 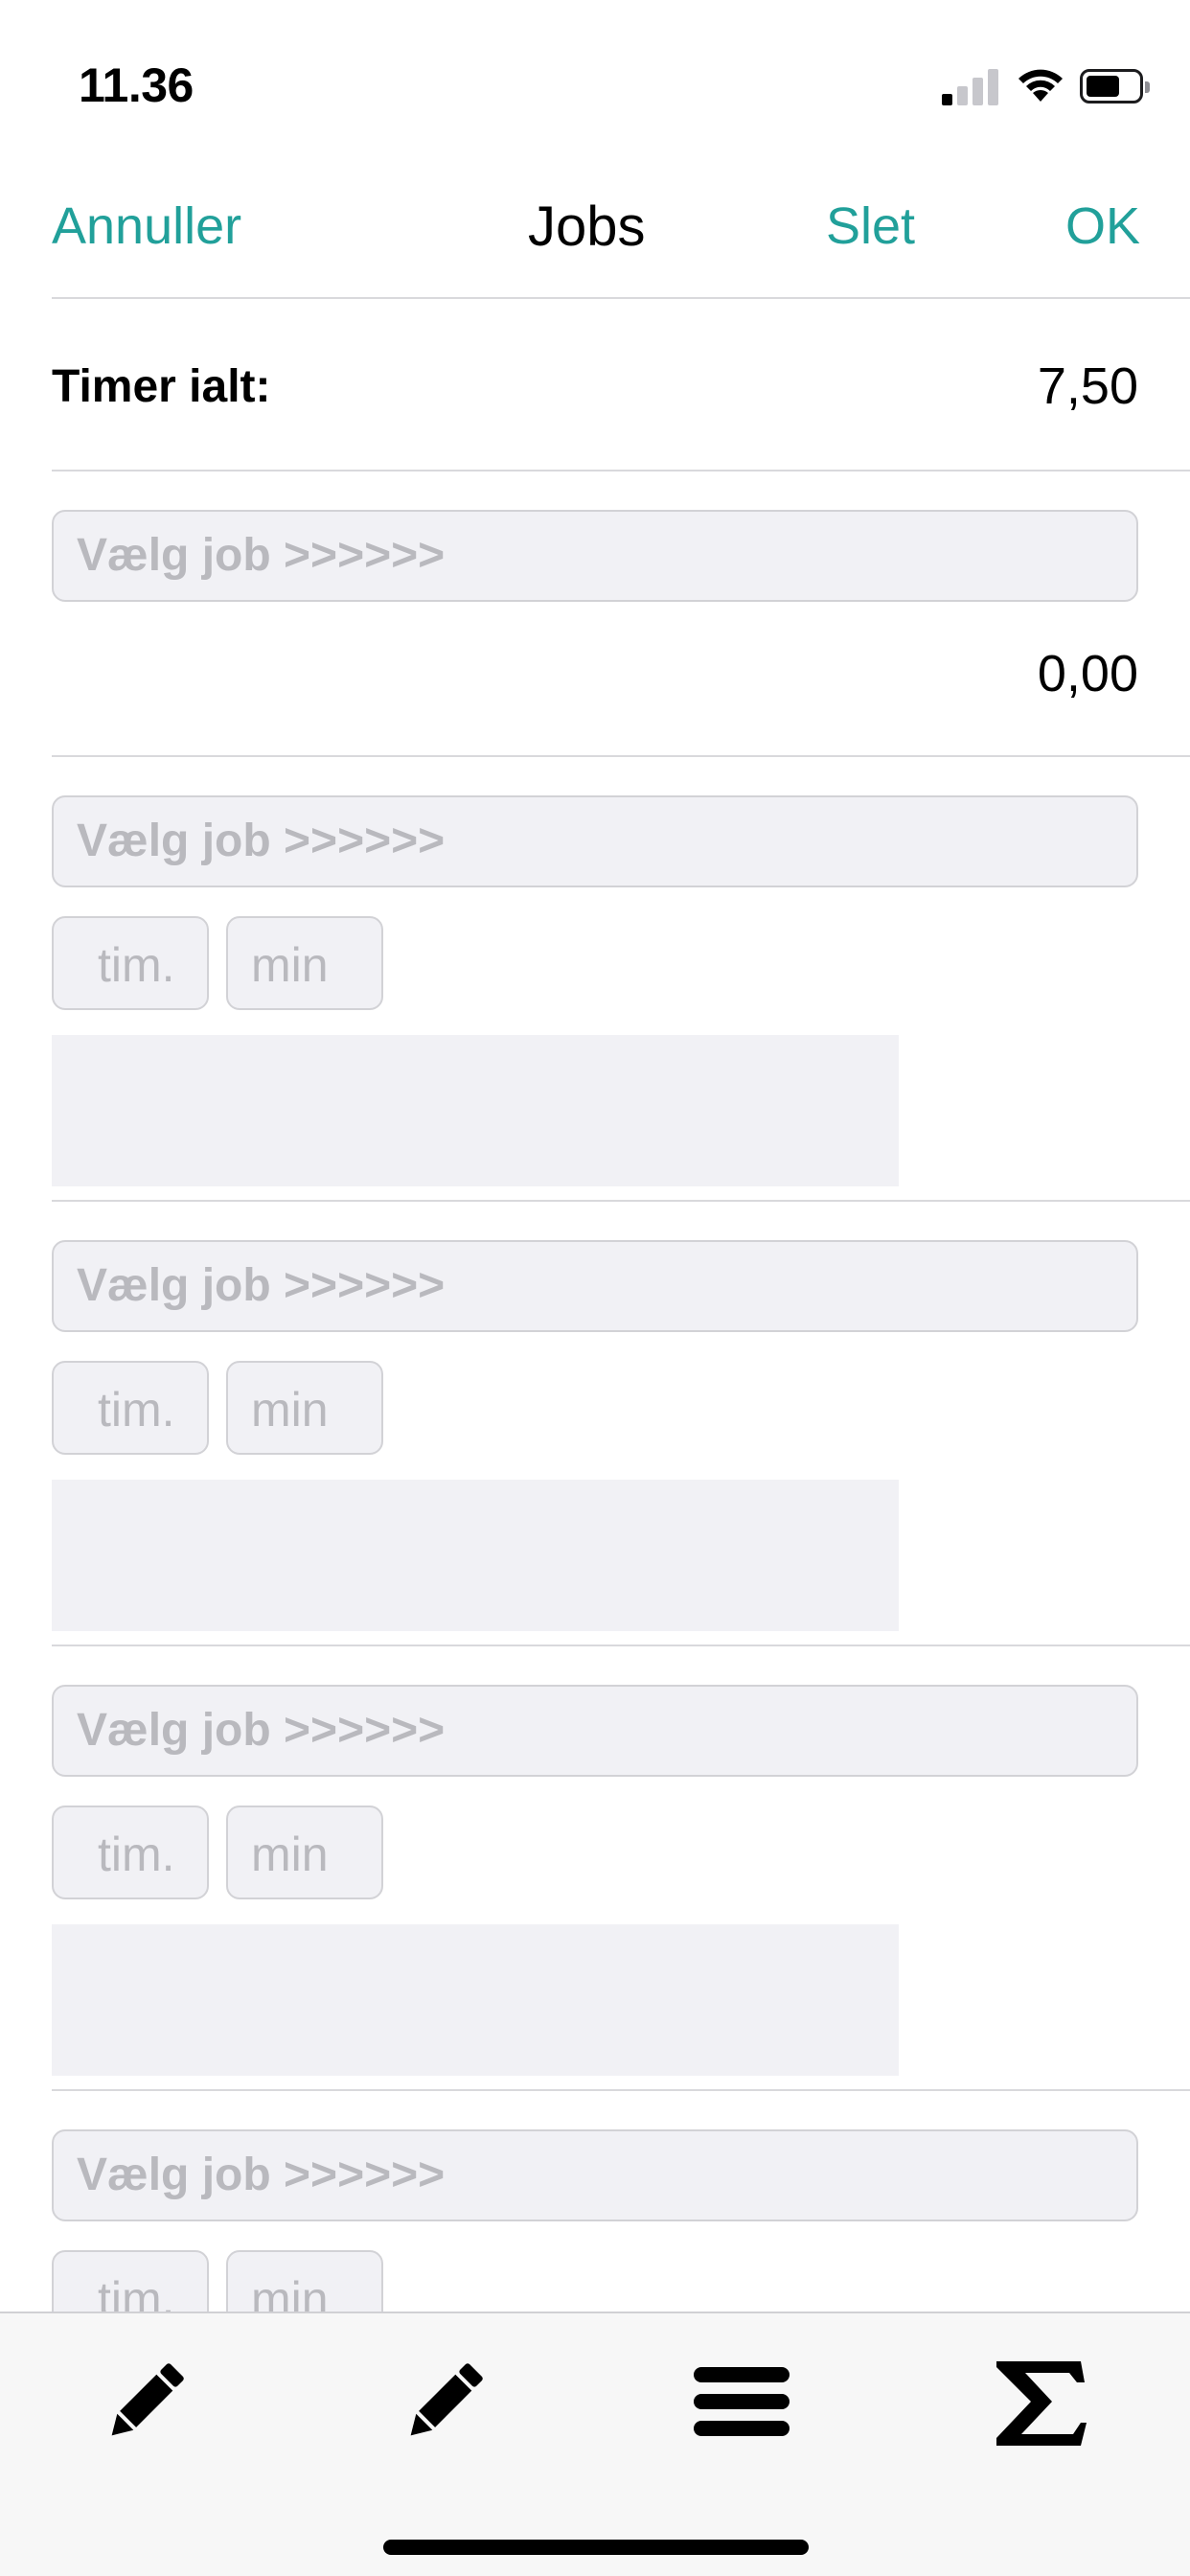 What do you see at coordinates (742, 2402) in the screenshot?
I see `menu-icon` at bounding box center [742, 2402].